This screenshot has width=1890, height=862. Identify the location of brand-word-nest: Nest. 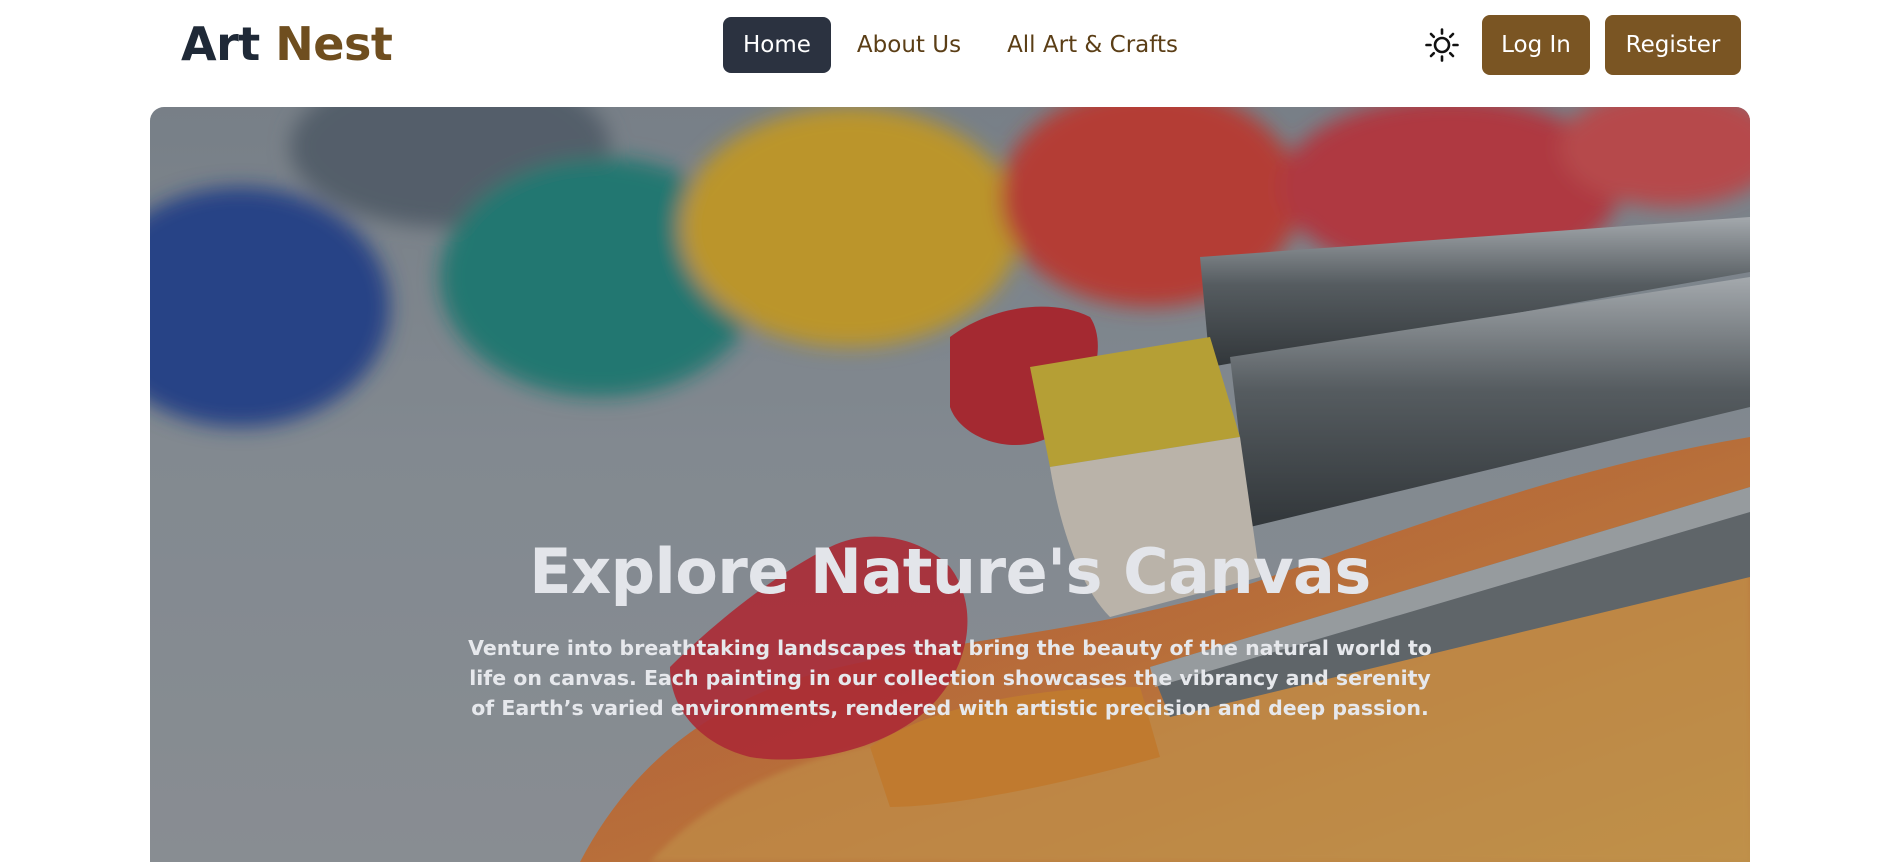
(334, 44).